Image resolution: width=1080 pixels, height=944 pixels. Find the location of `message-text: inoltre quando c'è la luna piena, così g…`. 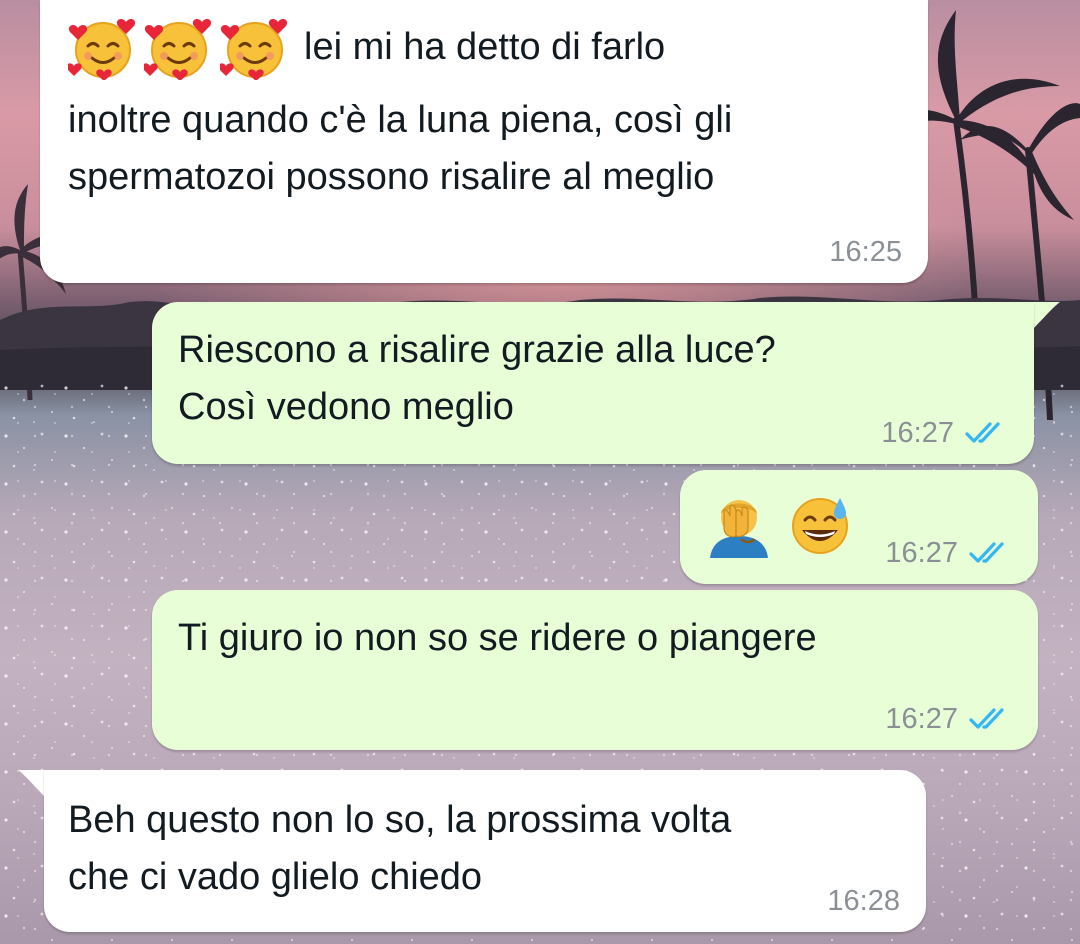

message-text: inoltre quando c'è la luna piena, così g… is located at coordinates (400, 148).